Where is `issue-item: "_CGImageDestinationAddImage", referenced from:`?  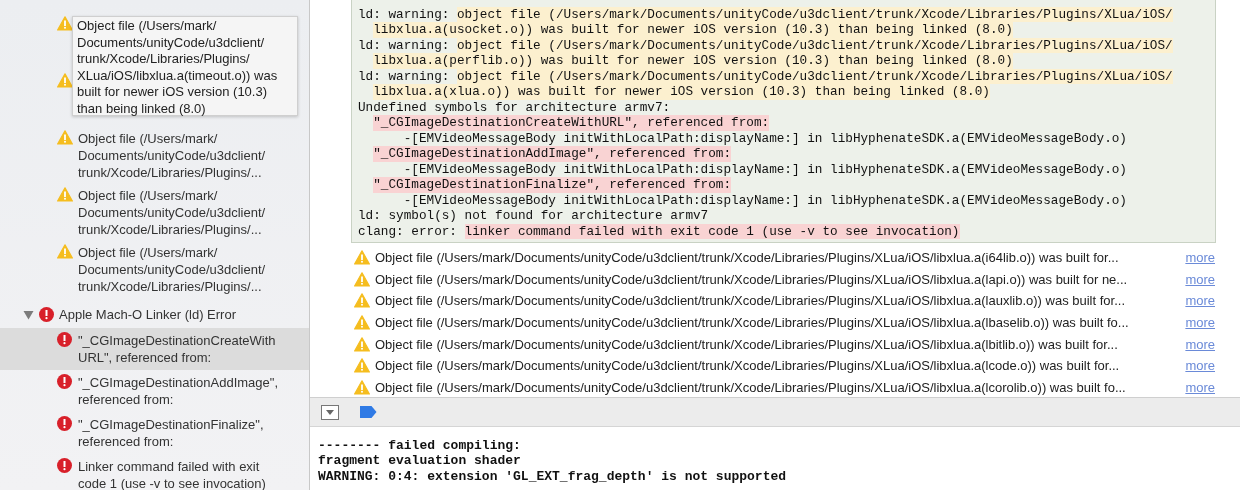 issue-item: "_CGImageDestinationAddImage", referenced from: is located at coordinates (154, 390).